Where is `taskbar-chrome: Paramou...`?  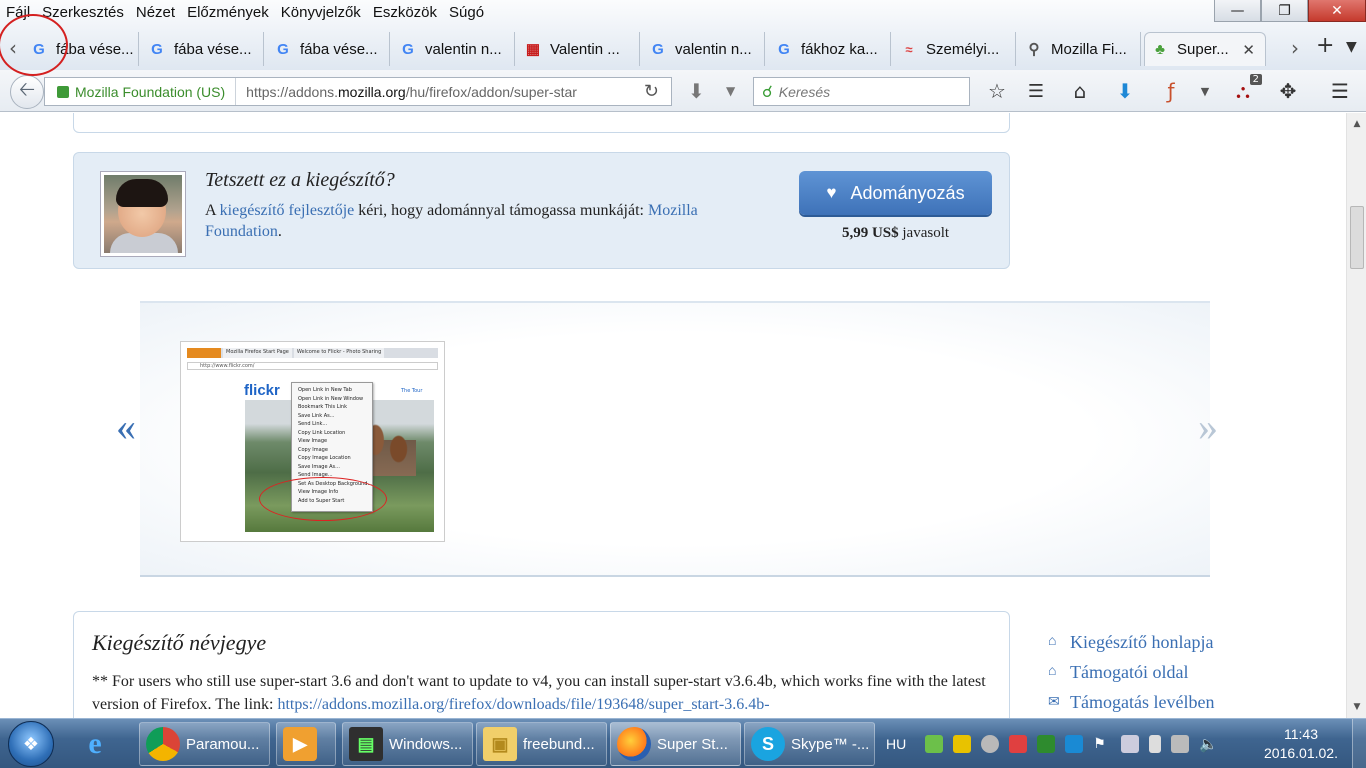 taskbar-chrome: Paramou... is located at coordinates (204, 744).